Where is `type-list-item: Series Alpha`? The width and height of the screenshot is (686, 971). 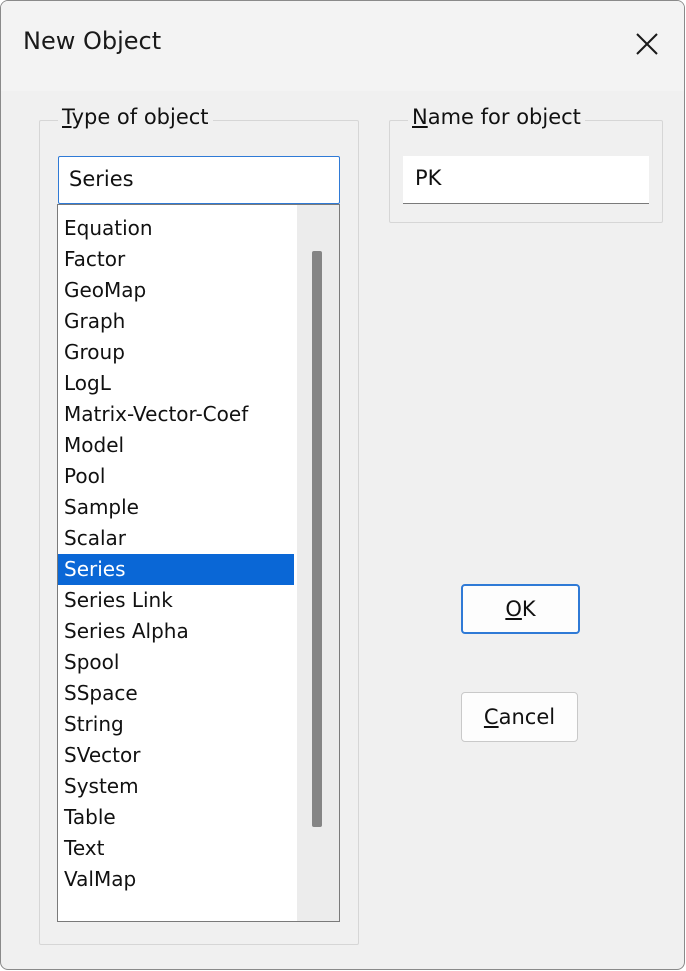
type-list-item: Series Alpha is located at coordinates (176, 631).